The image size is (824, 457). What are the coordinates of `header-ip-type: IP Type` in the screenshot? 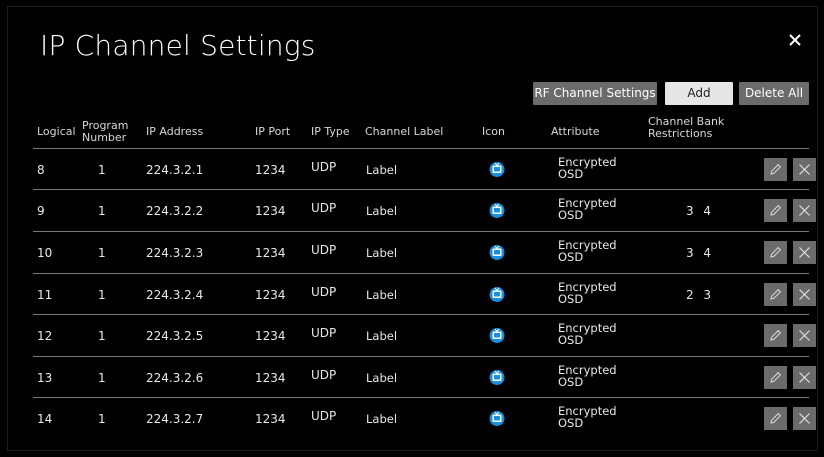 It's located at (330, 131).